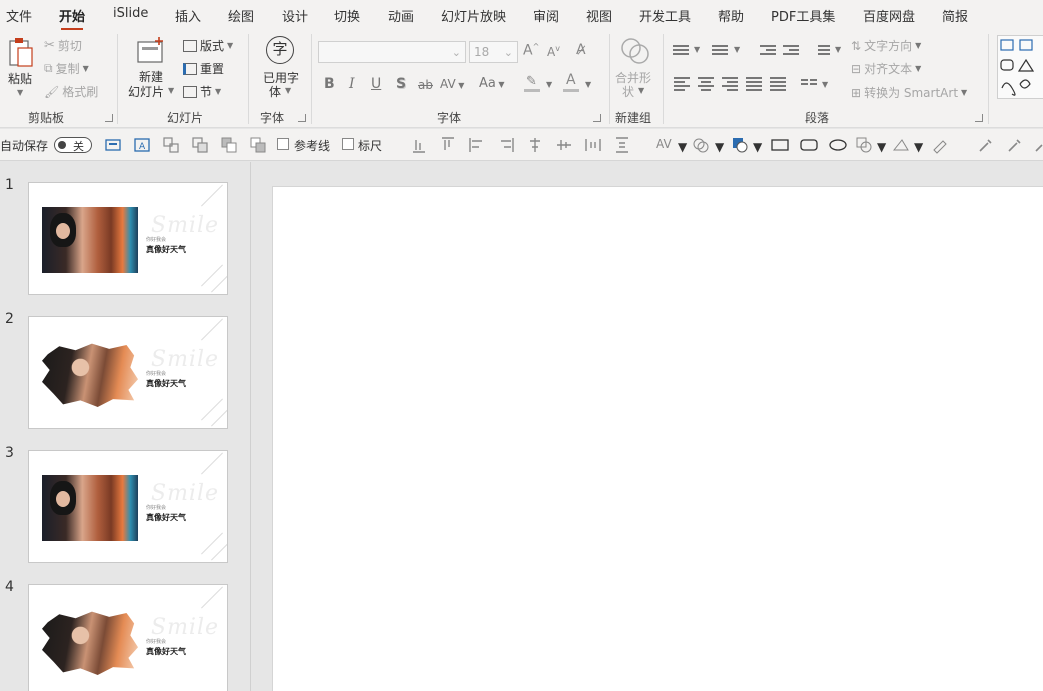  I want to click on new-slide-icon, so click(150, 50).